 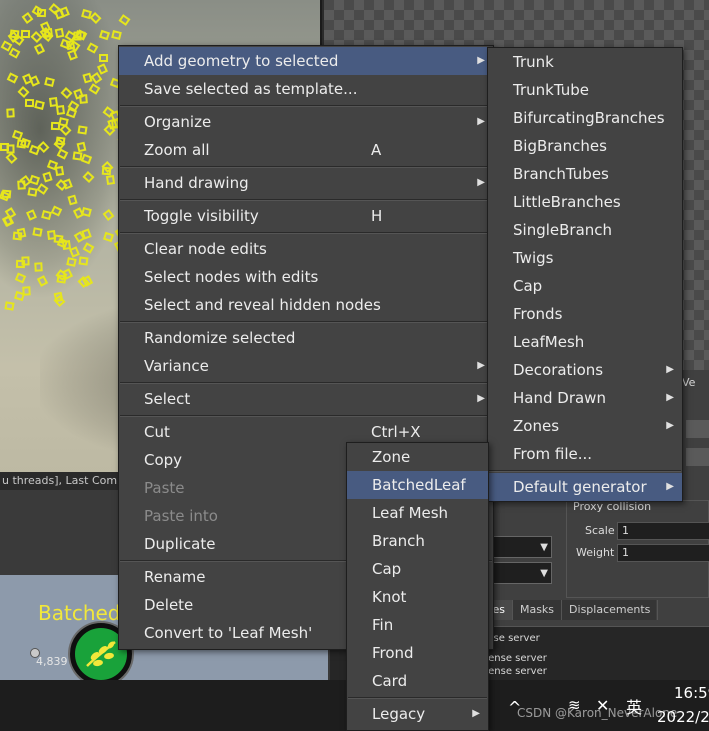 I want to click on menu-item-zones: Zones ▶, so click(x=585, y=426).